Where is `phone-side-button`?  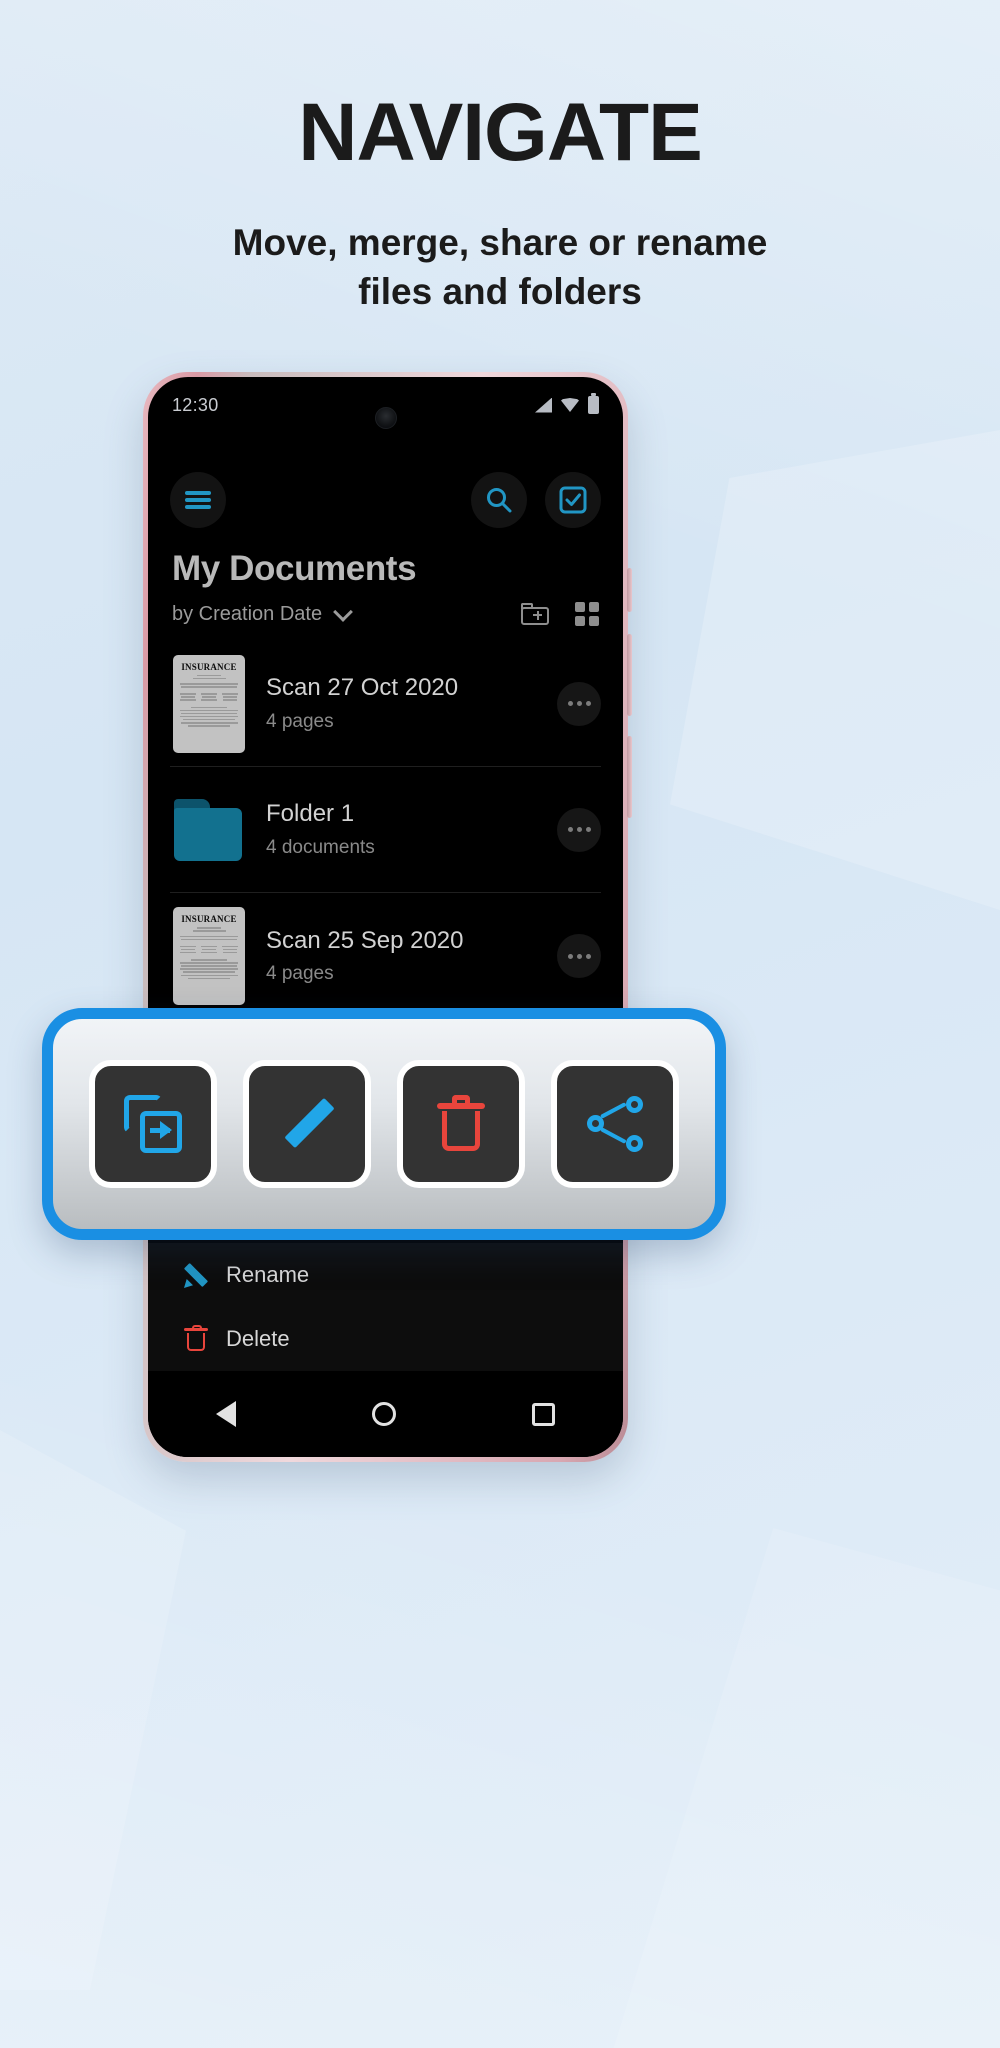
phone-side-button is located at coordinates (629, 590).